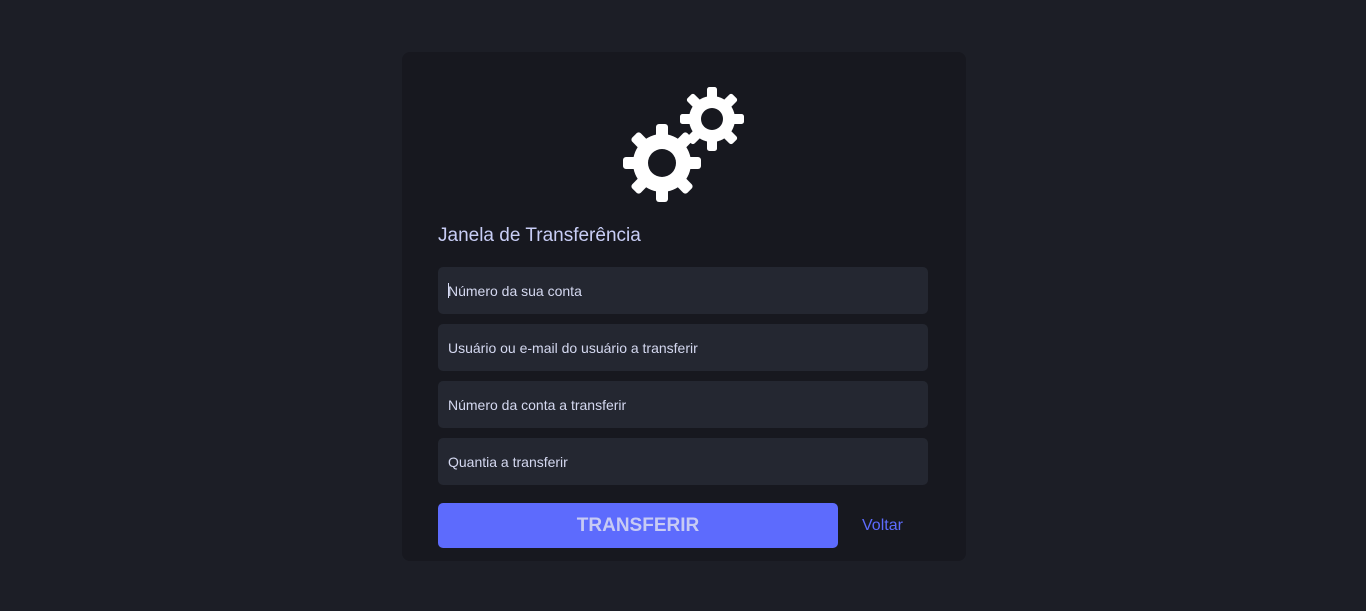 The height and width of the screenshot is (611, 1366). What do you see at coordinates (882, 526) in the screenshot?
I see `back-link: Voltar` at bounding box center [882, 526].